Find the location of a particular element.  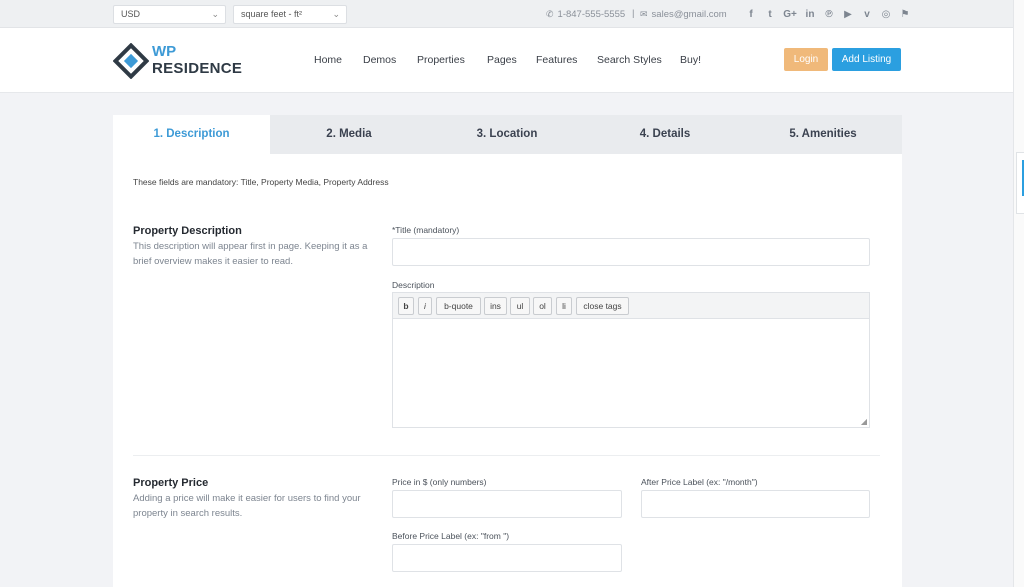

phone-number: 1-847-555-5555 is located at coordinates (591, 14).